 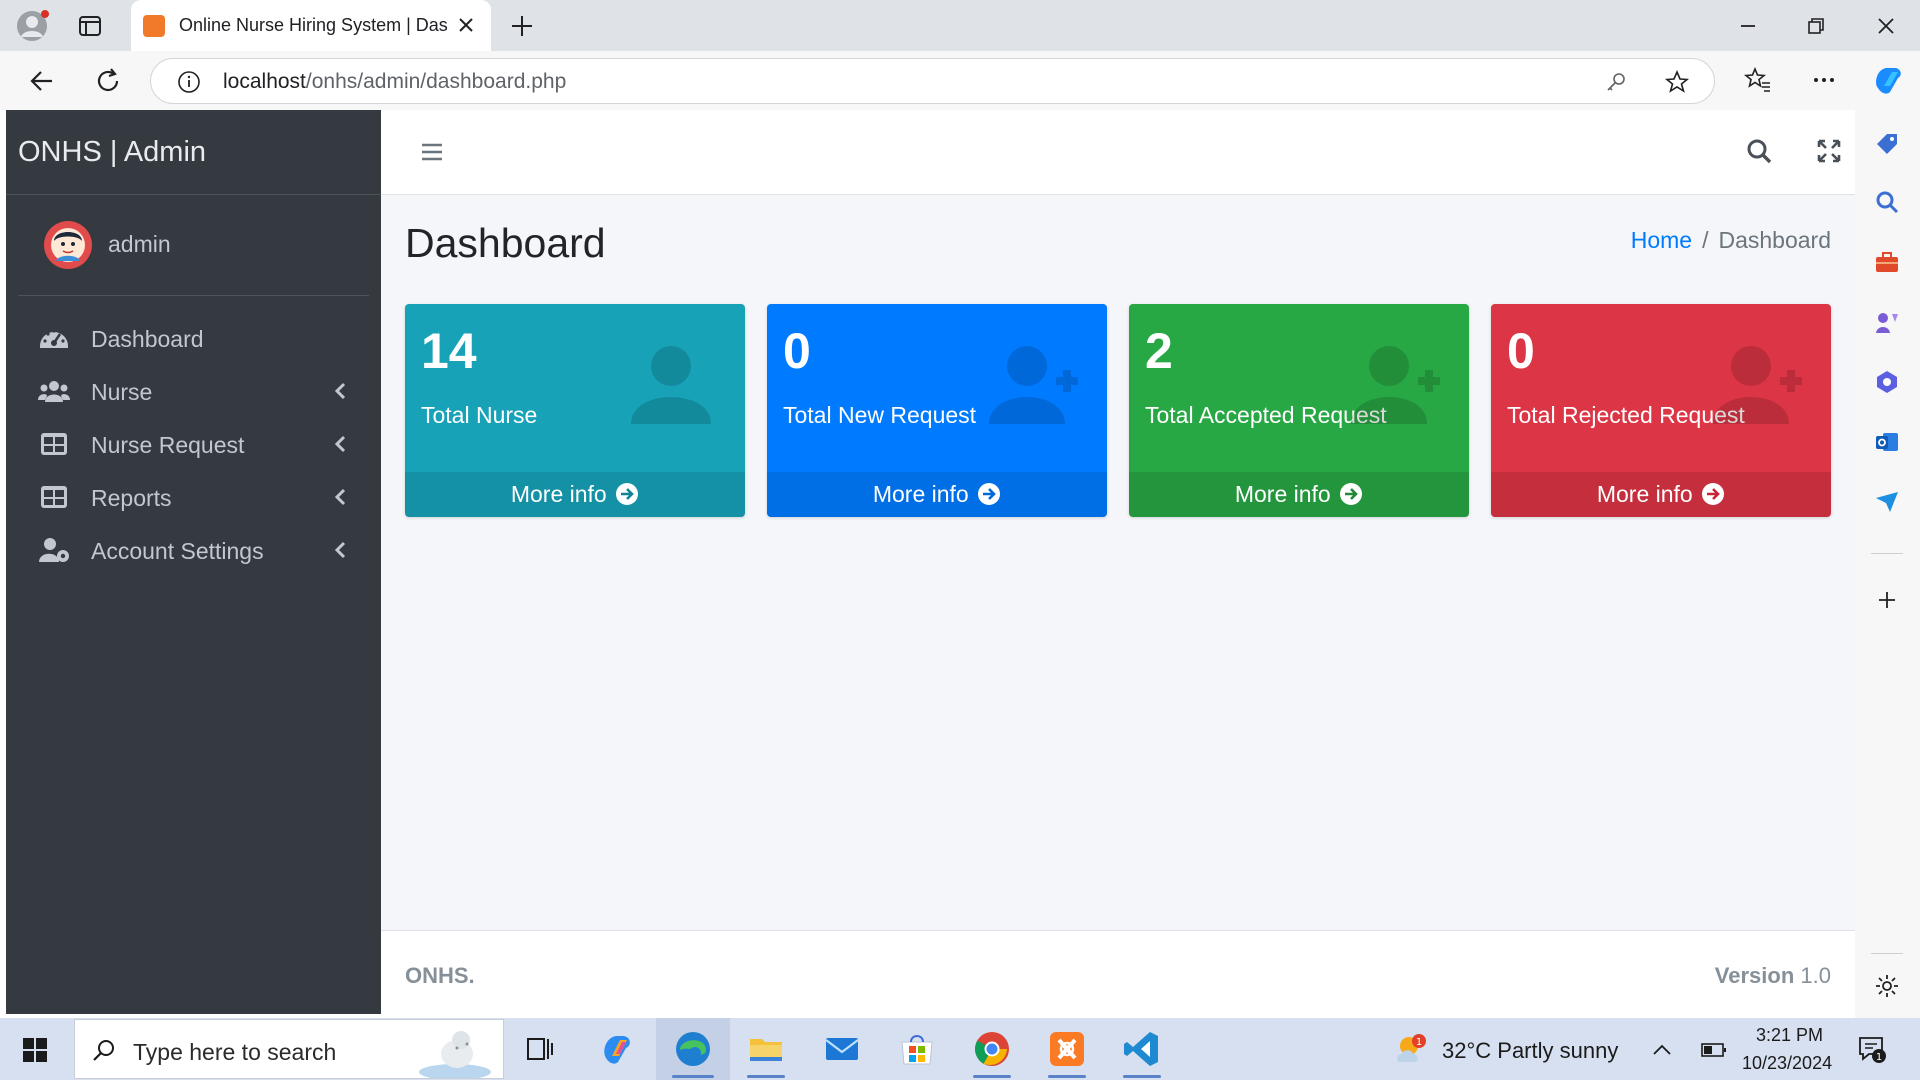 I want to click on active-app-indicator, so click(x=693, y=1076).